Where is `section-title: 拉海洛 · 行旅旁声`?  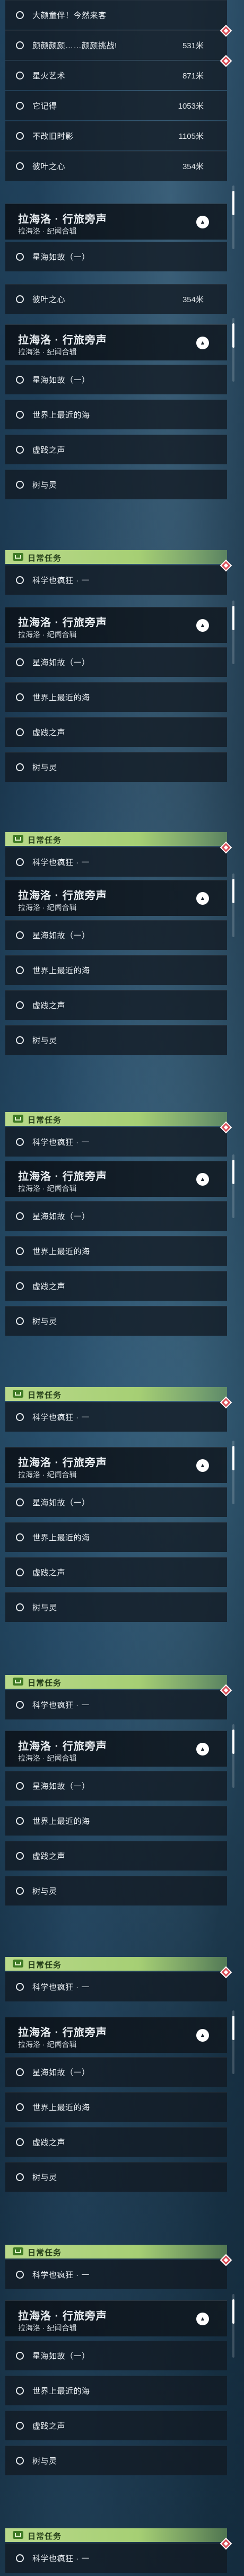
section-title: 拉海洛 · 行旅旁声 is located at coordinates (63, 1463).